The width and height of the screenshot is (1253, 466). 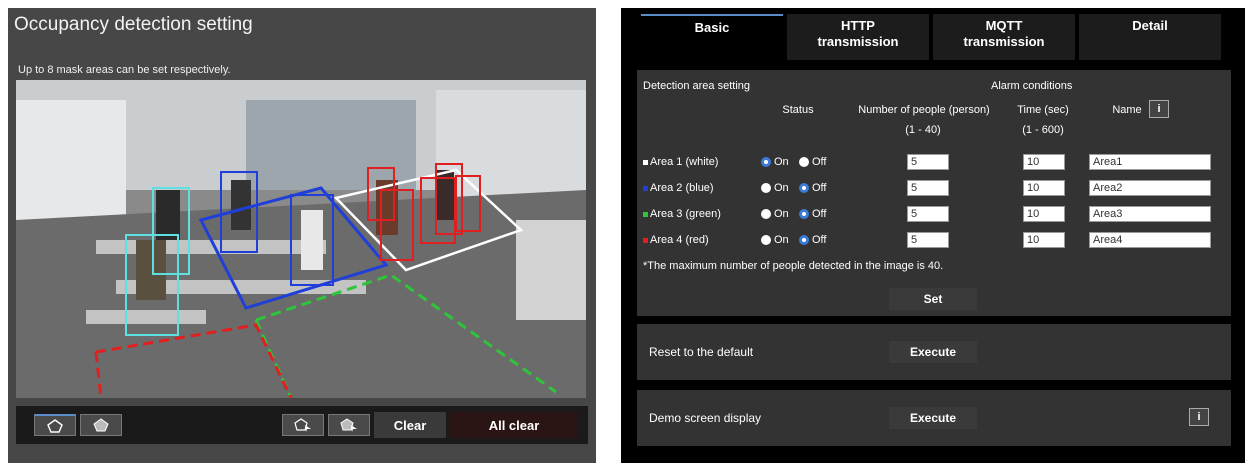 I want to click on alarm-conditions-label: Alarm conditions, so click(x=1032, y=86).